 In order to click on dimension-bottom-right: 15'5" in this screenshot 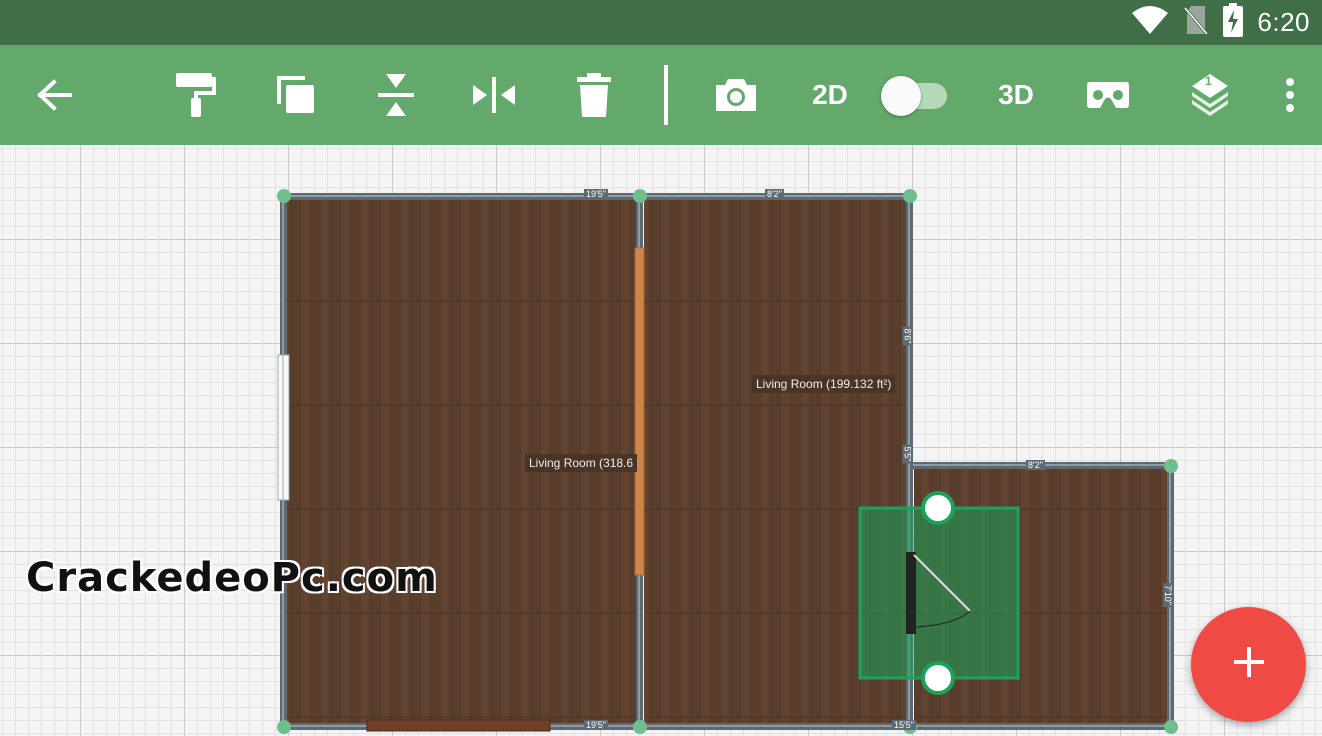, I will do `click(904, 725)`.